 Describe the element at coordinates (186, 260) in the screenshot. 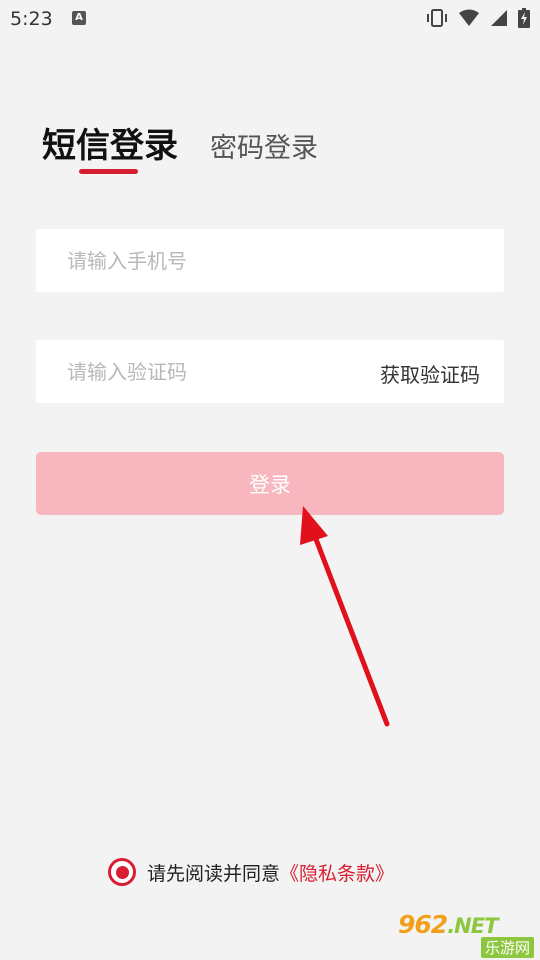

I see `phone-input` at that location.